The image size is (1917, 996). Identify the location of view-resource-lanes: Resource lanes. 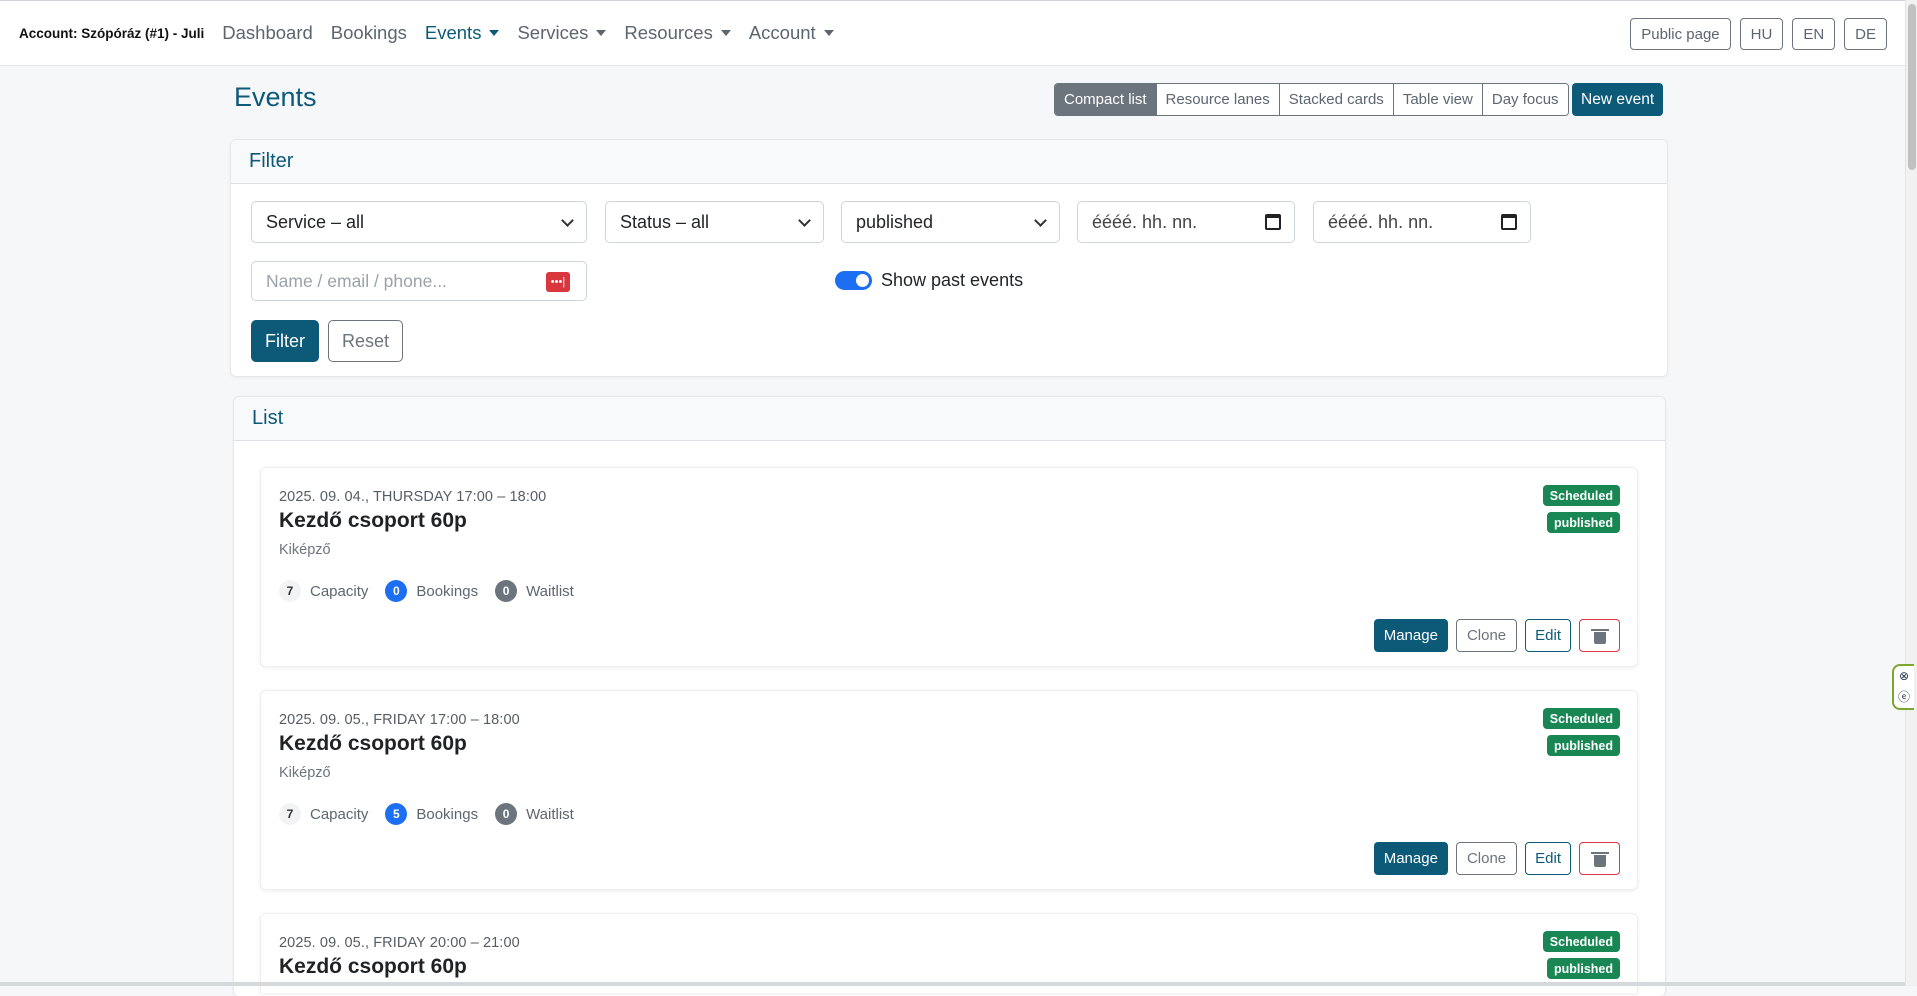
(1217, 99).